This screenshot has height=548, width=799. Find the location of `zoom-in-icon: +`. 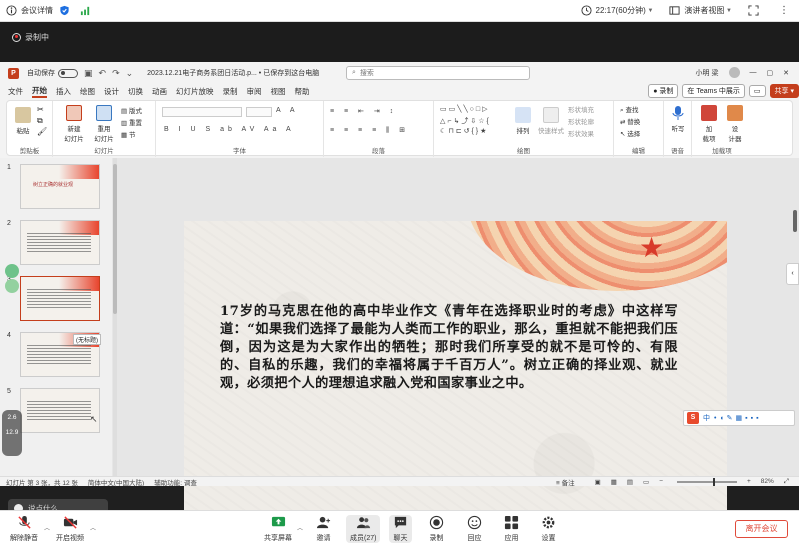

zoom-in-icon: + is located at coordinates (749, 481).